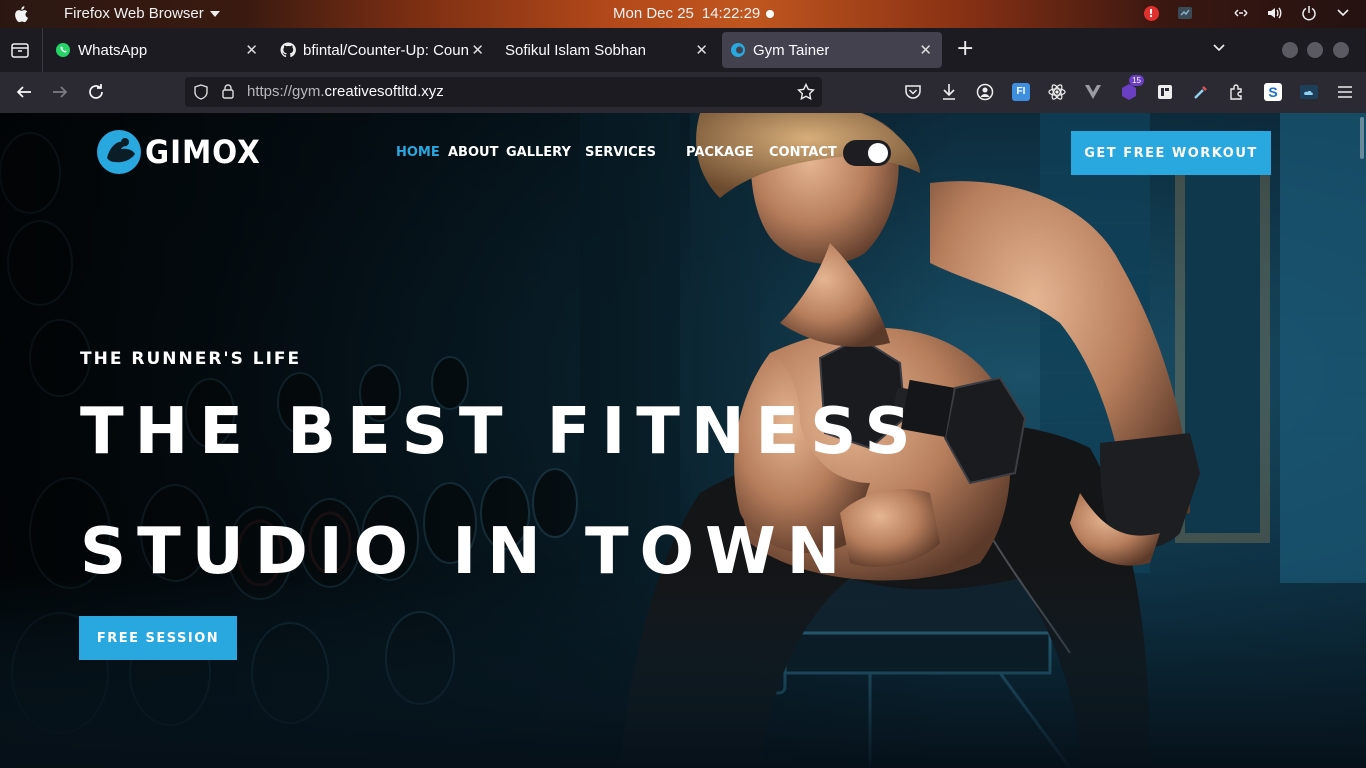  Describe the element at coordinates (20, 50) in the screenshot. I see `firefox-view-icon` at that location.